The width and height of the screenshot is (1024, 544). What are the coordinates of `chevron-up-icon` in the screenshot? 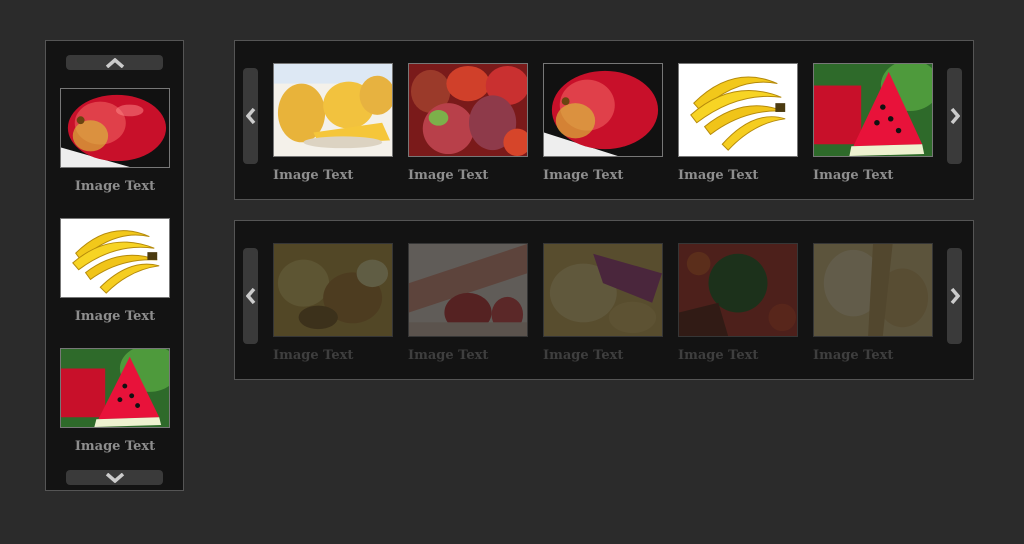 It's located at (114, 62).